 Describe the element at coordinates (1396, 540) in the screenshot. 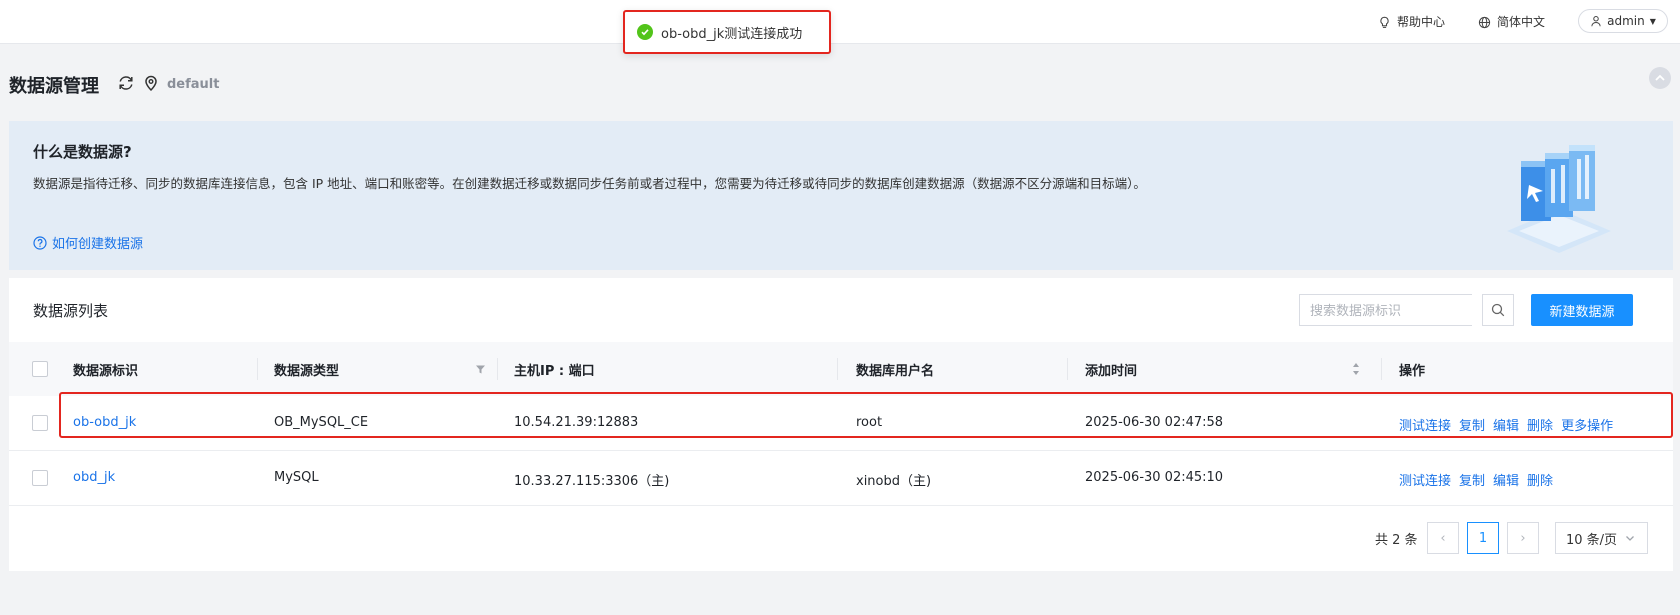

I see `pagination-total: 共 2 条` at that location.